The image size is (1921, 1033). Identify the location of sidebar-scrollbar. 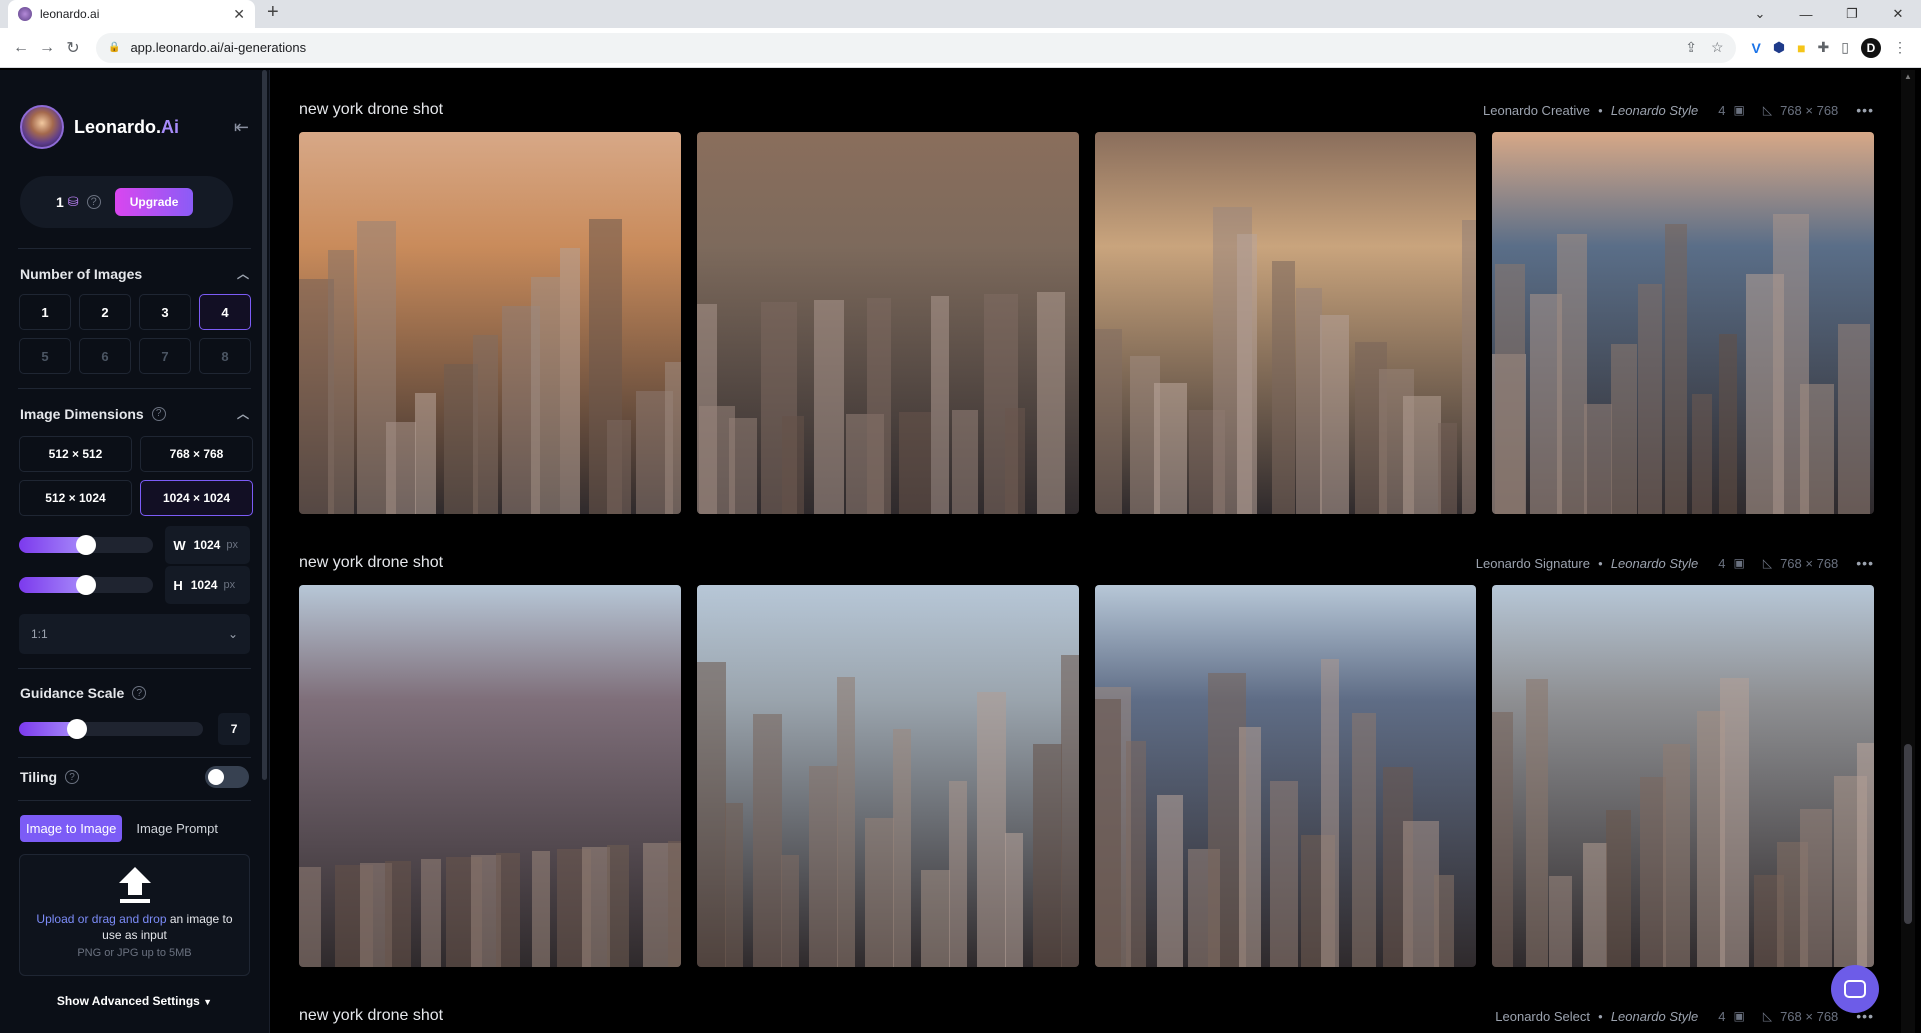
(264, 425).